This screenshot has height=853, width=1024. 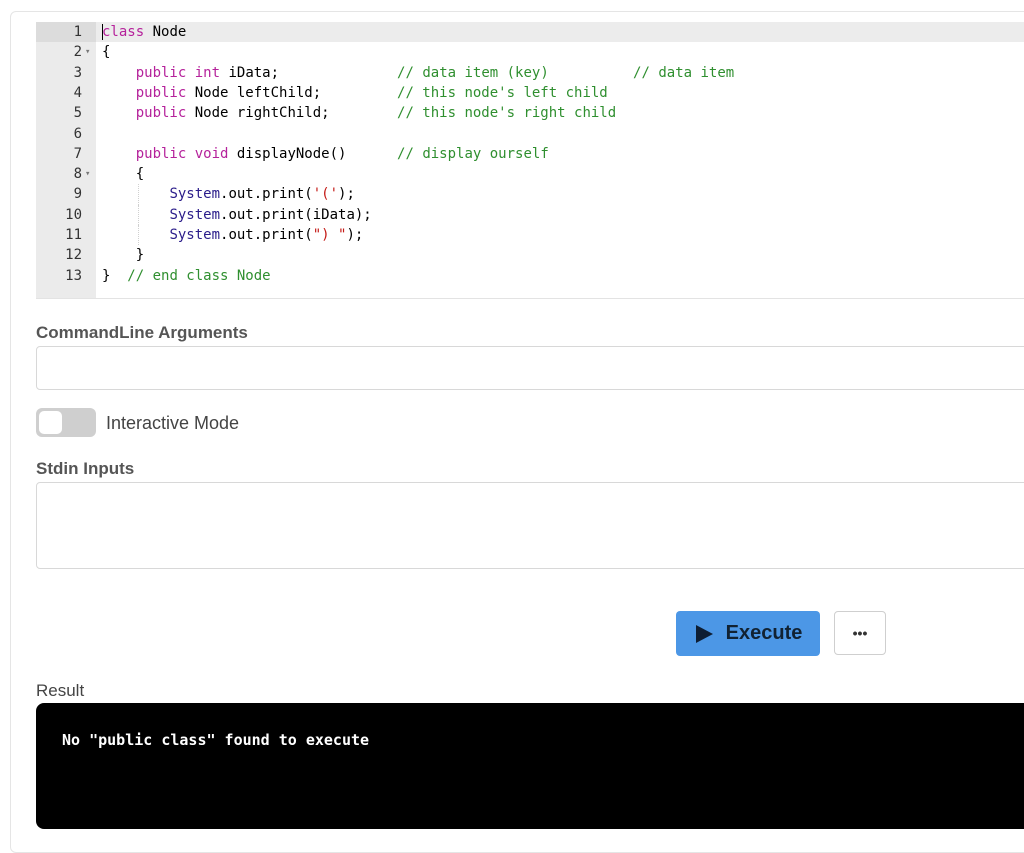 I want to click on stdin-input, so click(x=530, y=525).